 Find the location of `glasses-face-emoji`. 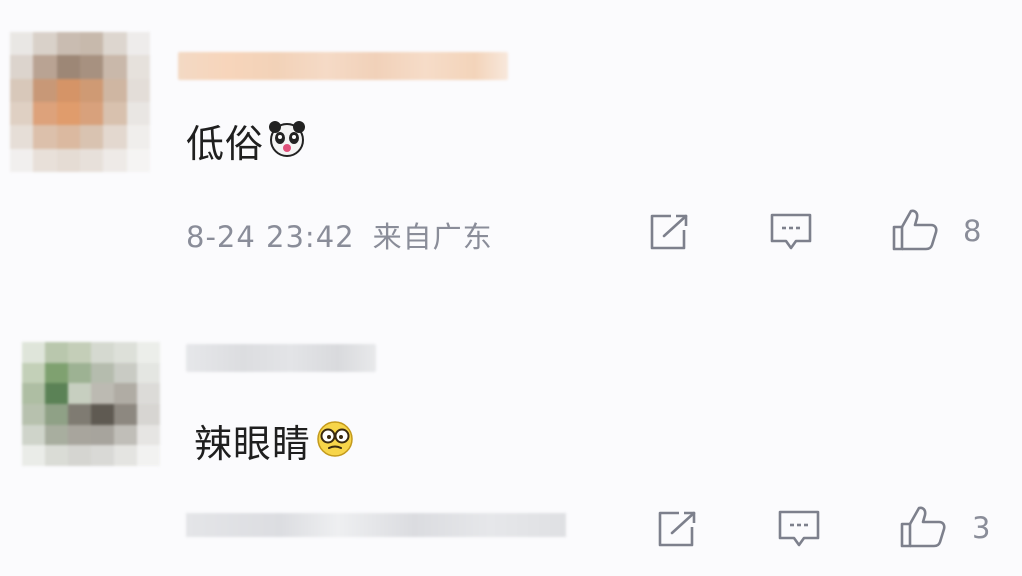

glasses-face-emoji is located at coordinates (335, 444).